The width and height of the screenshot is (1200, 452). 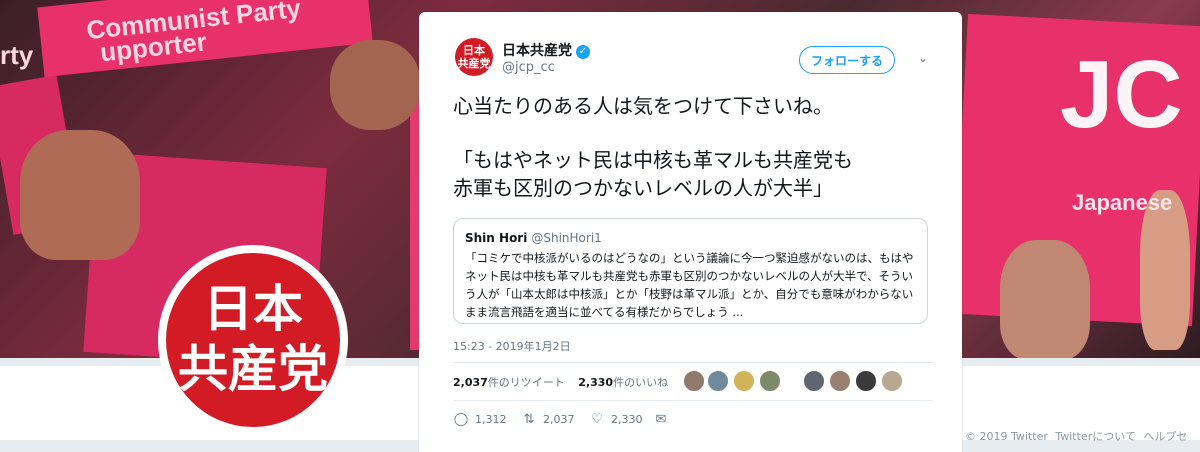 I want to click on profile-avatar: 日本 共産党, so click(x=253, y=340).